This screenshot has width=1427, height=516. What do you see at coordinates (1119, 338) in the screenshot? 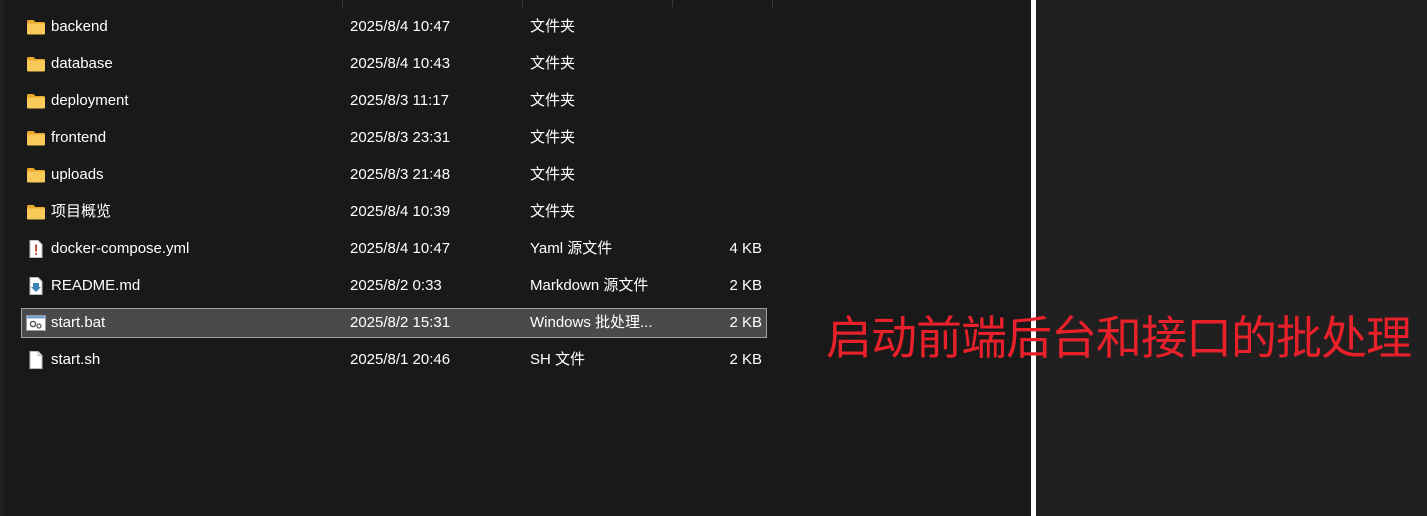
I see `annotation-text: 启动前端后台和接口的批处理` at bounding box center [1119, 338].